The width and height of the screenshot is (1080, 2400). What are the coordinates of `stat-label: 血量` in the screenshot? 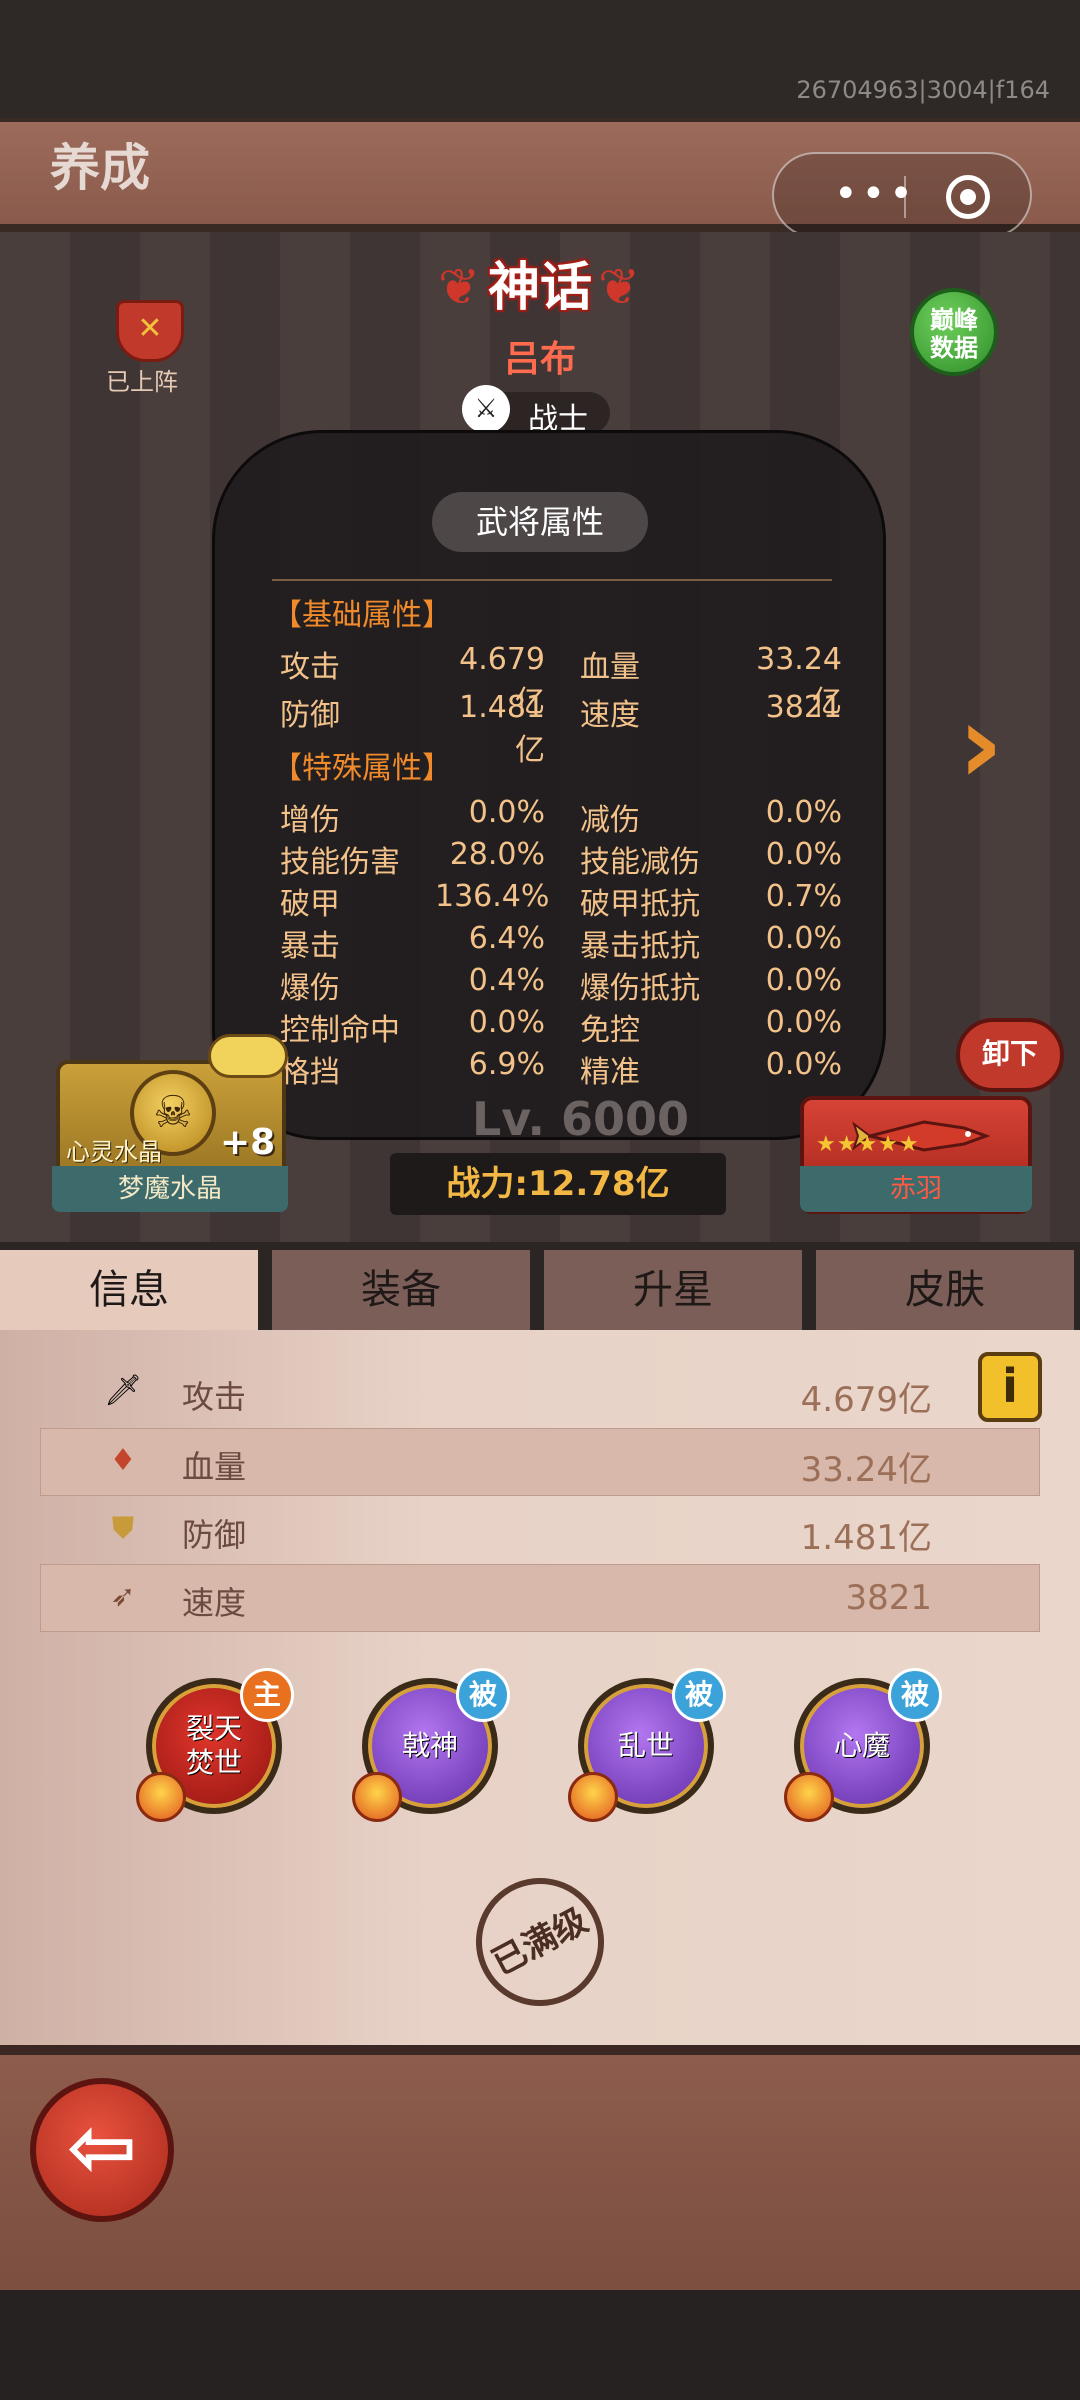 It's located at (214, 1467).